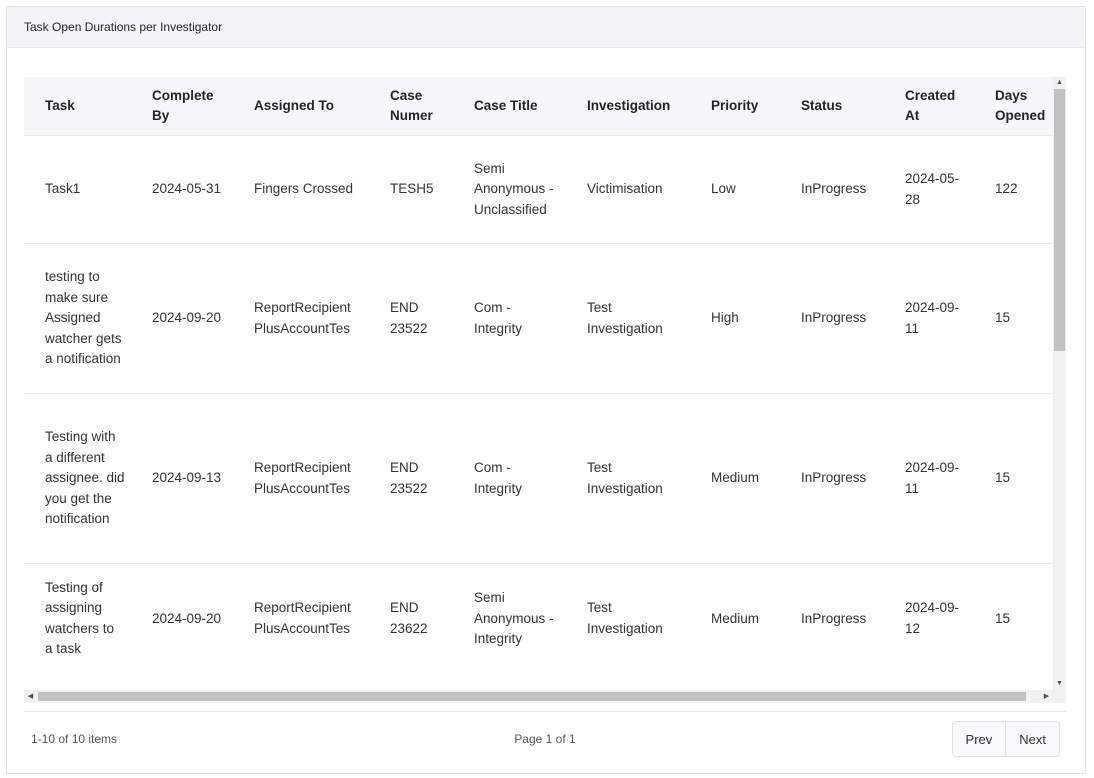  I want to click on cell-task: Task1, so click(77, 189).